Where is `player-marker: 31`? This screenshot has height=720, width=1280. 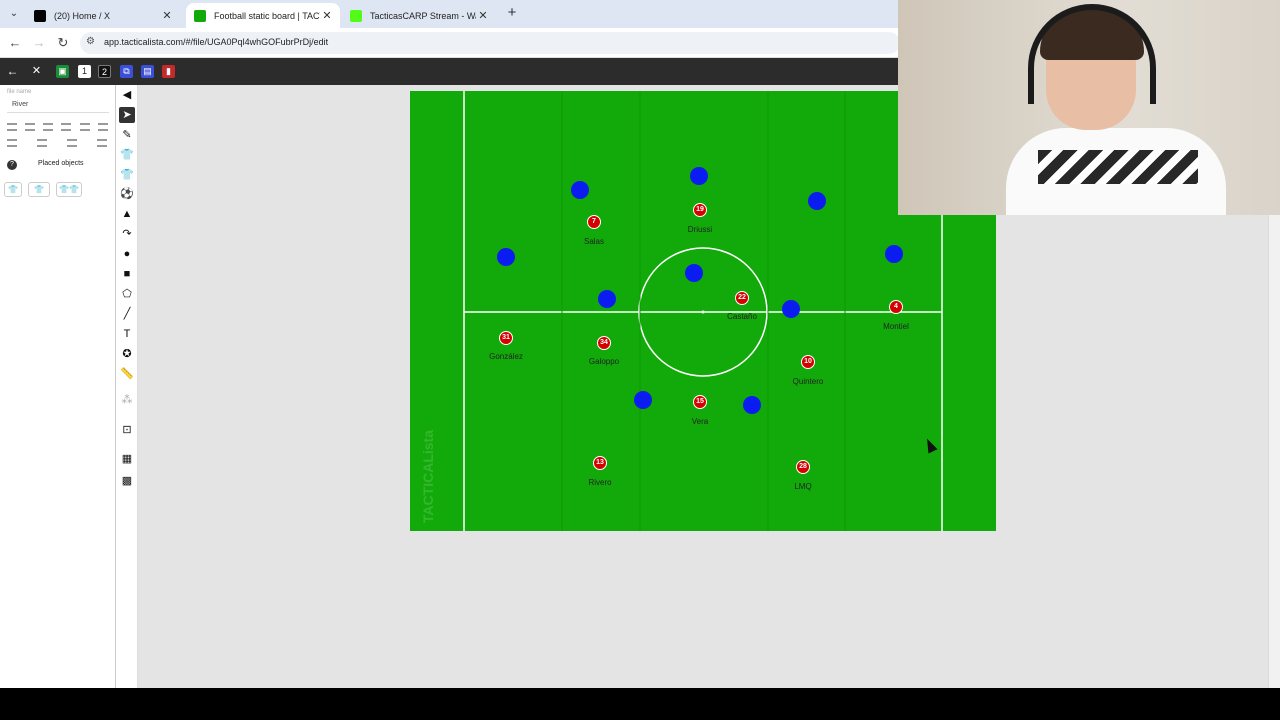 player-marker: 31 is located at coordinates (506, 338).